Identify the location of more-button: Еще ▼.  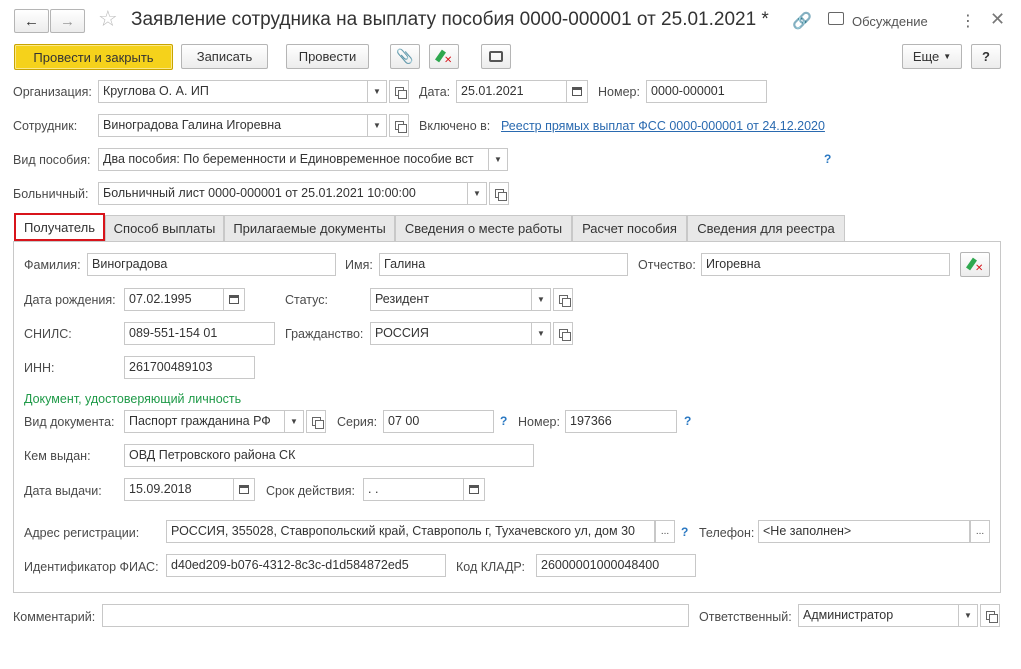
(932, 56).